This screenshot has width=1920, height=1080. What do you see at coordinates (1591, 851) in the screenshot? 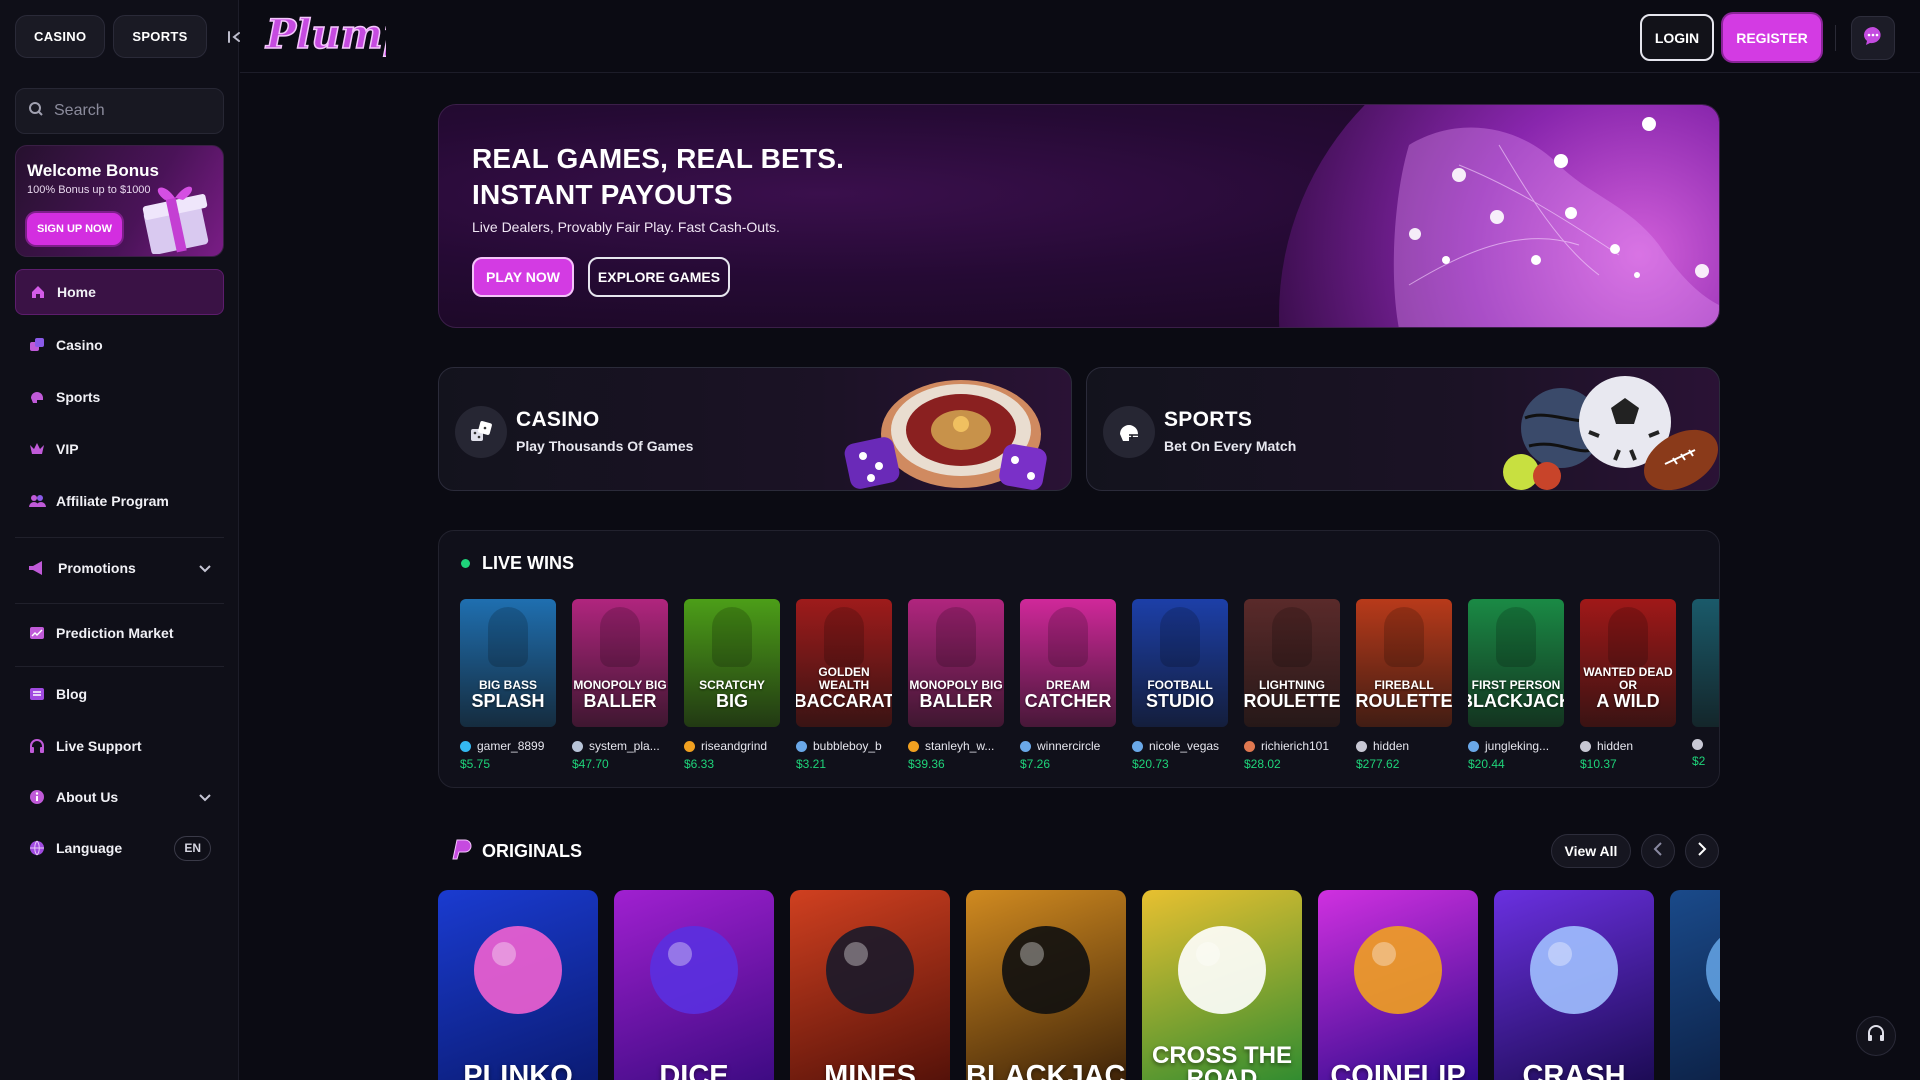
I see `view-all-button: View All` at bounding box center [1591, 851].